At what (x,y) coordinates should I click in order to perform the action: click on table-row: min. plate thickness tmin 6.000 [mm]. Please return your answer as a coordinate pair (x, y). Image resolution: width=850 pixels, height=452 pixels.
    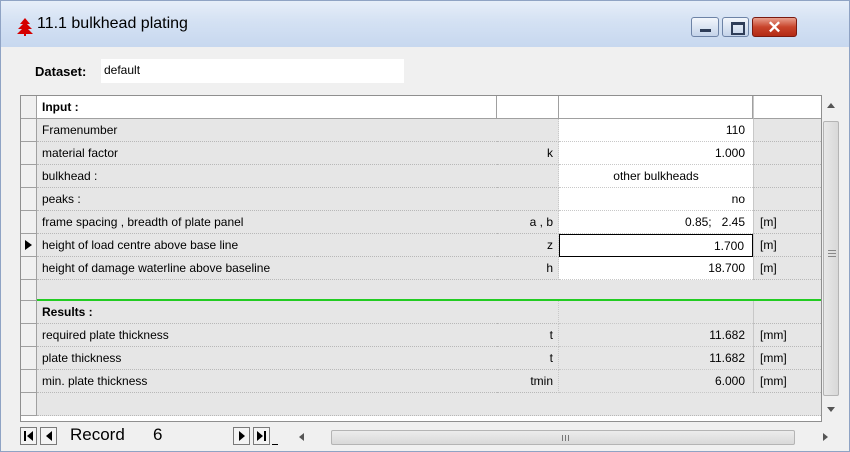
    Looking at the image, I should click on (421, 381).